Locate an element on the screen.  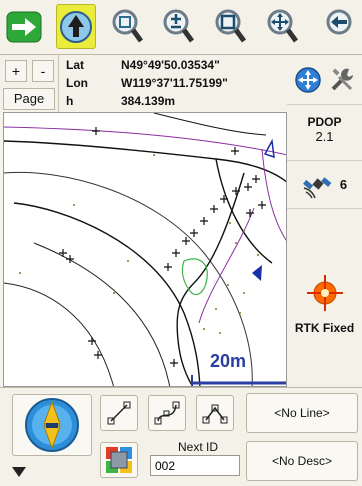
zoom-plus-button: + is located at coordinates (16, 71).